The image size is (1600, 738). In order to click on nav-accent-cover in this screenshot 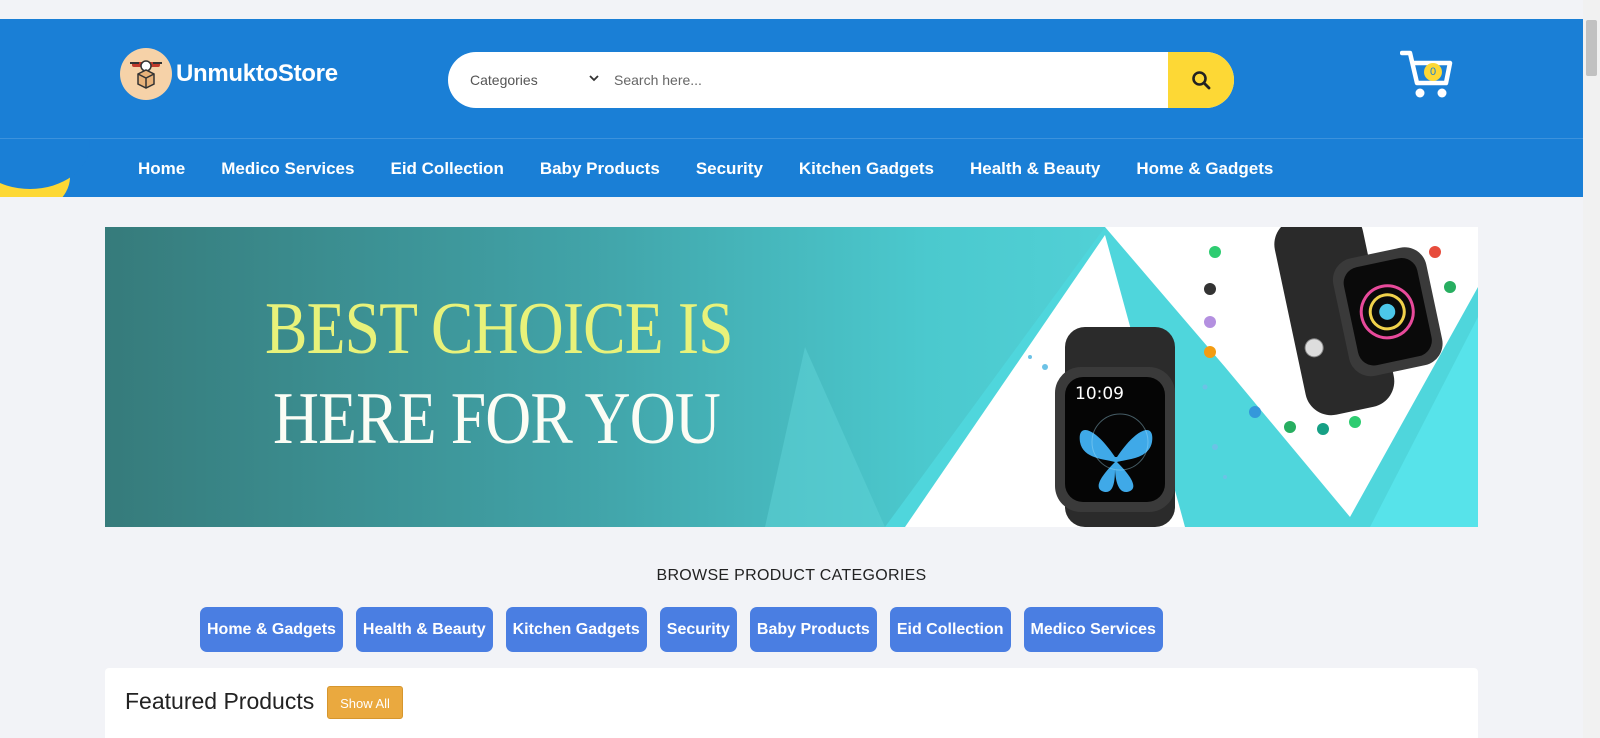, I will do `click(45, 164)`.